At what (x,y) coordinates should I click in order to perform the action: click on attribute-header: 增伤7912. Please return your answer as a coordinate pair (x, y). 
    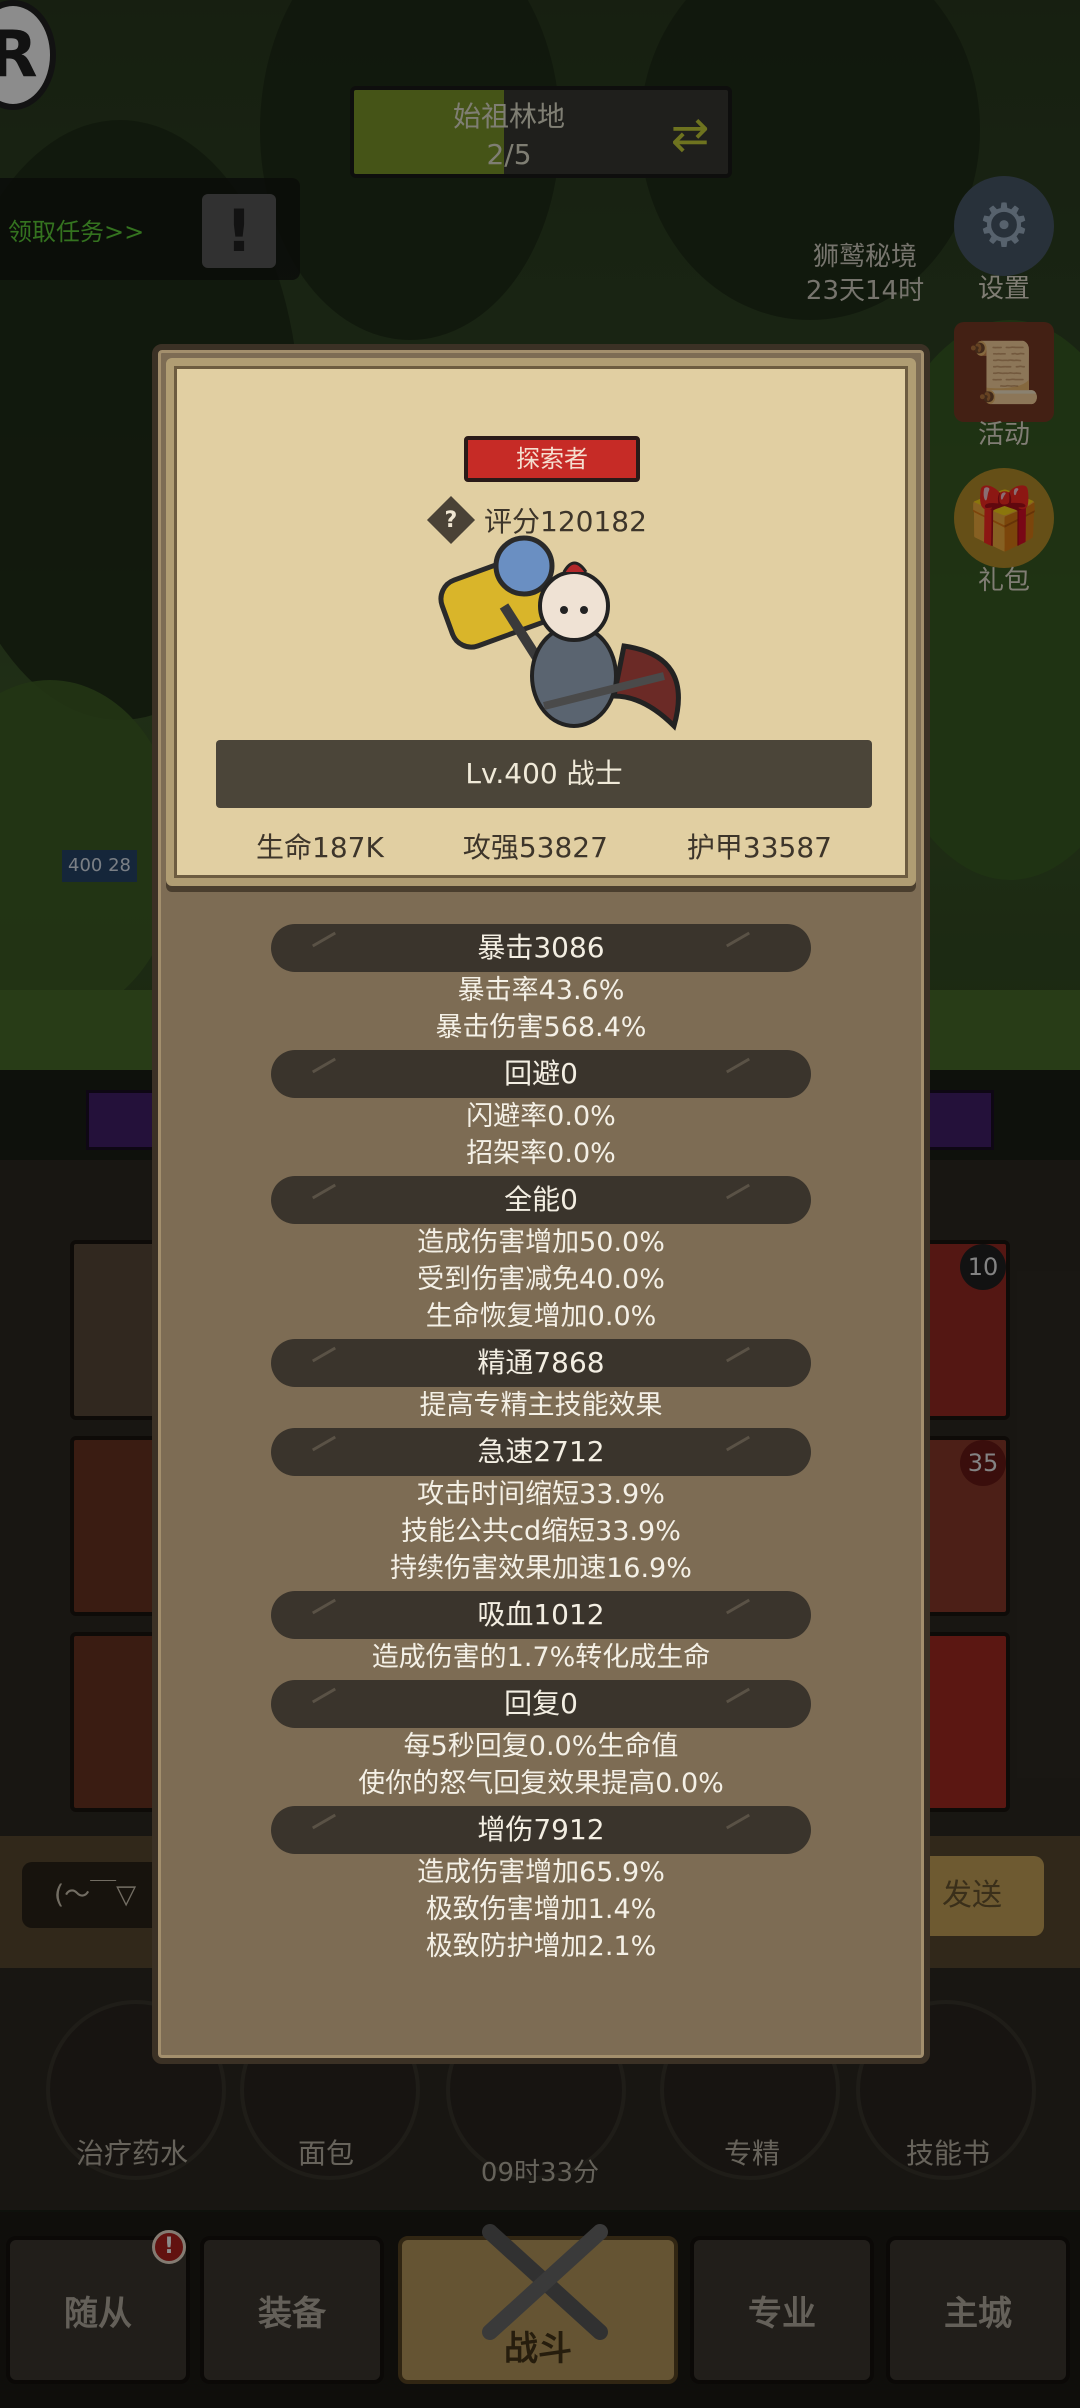
    Looking at the image, I should click on (541, 1830).